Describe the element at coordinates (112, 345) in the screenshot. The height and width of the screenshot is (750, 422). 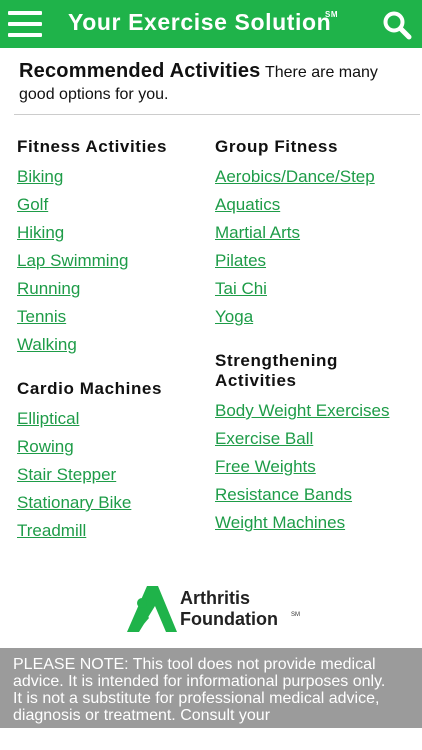
I see `link-walking: Walking` at that location.